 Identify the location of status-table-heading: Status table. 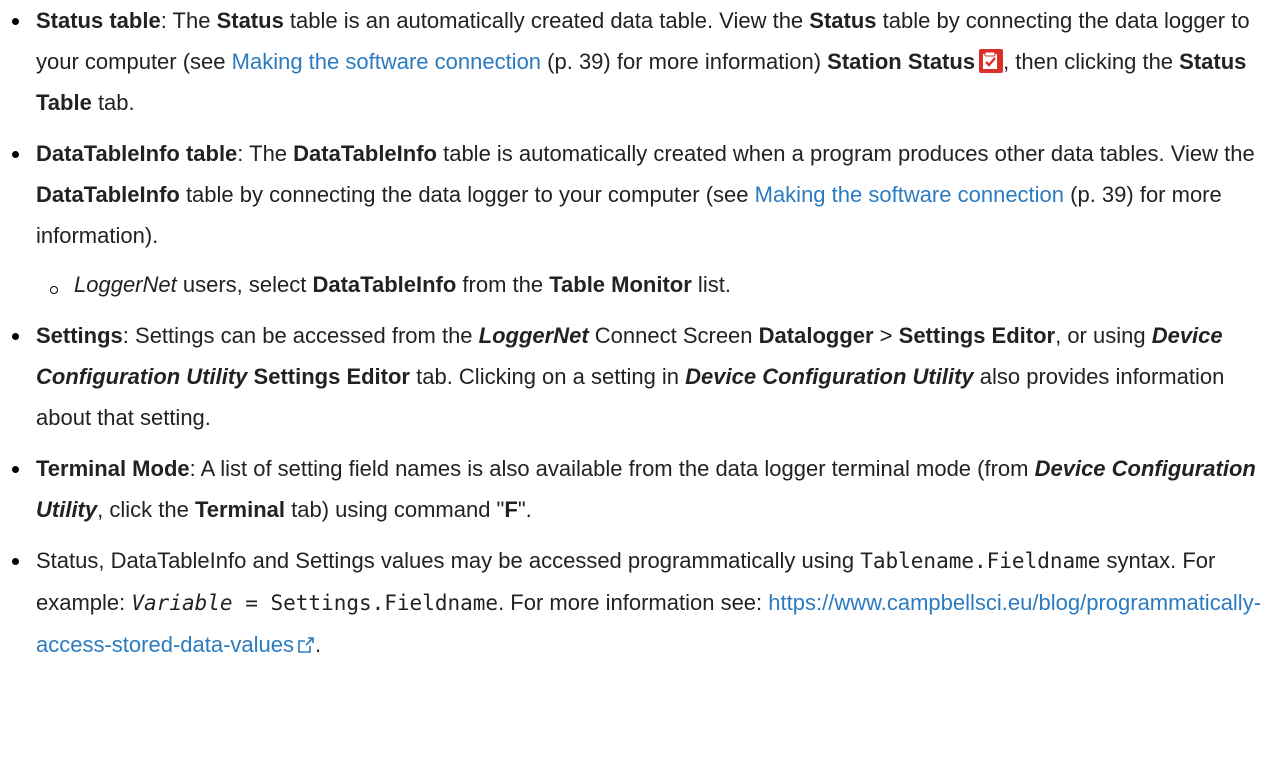
(98, 20).